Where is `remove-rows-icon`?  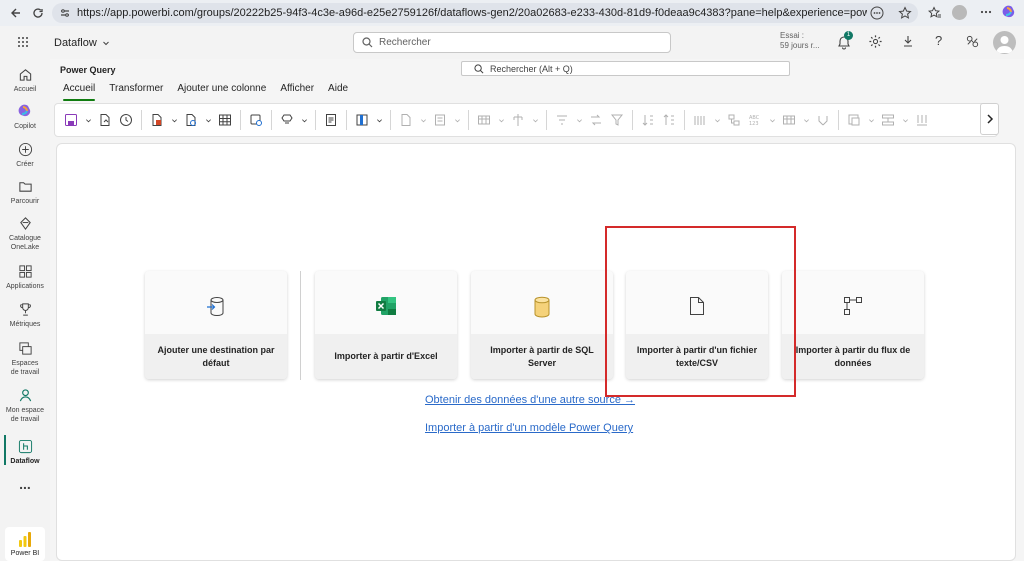 remove-rows-icon is located at coordinates (440, 120).